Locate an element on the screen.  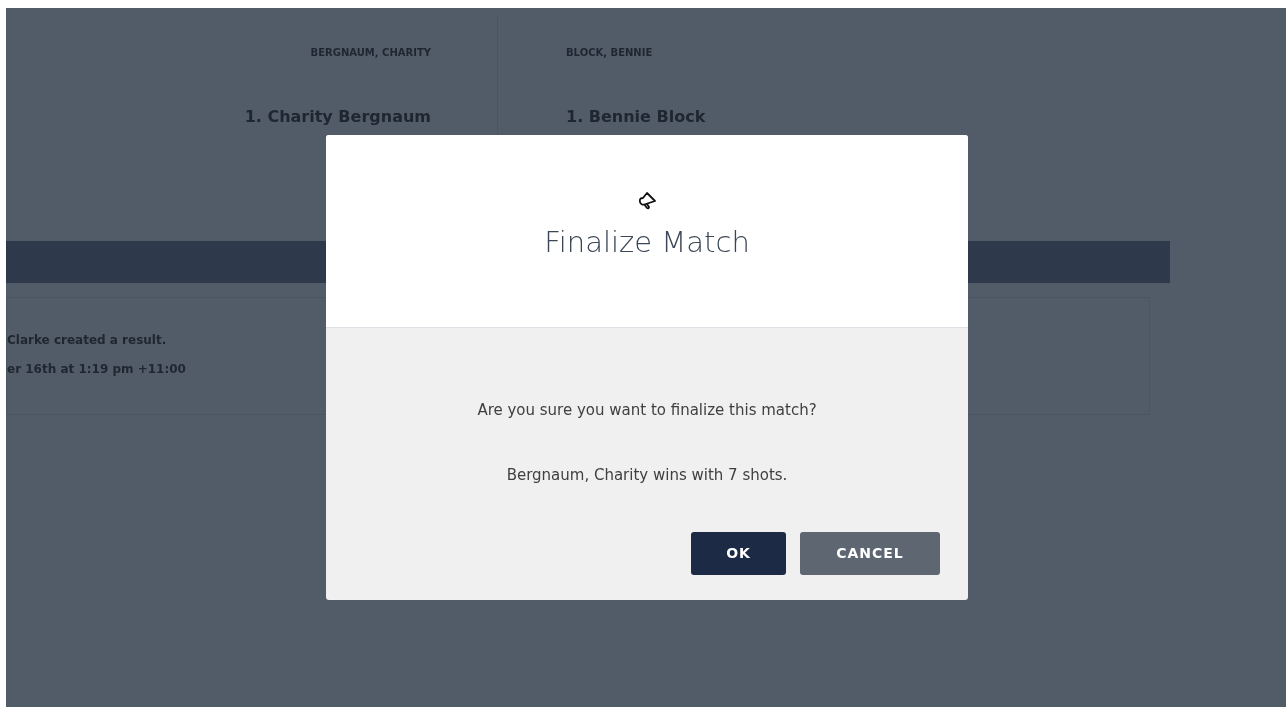
modal-title: Finalize Match is located at coordinates (647, 242).